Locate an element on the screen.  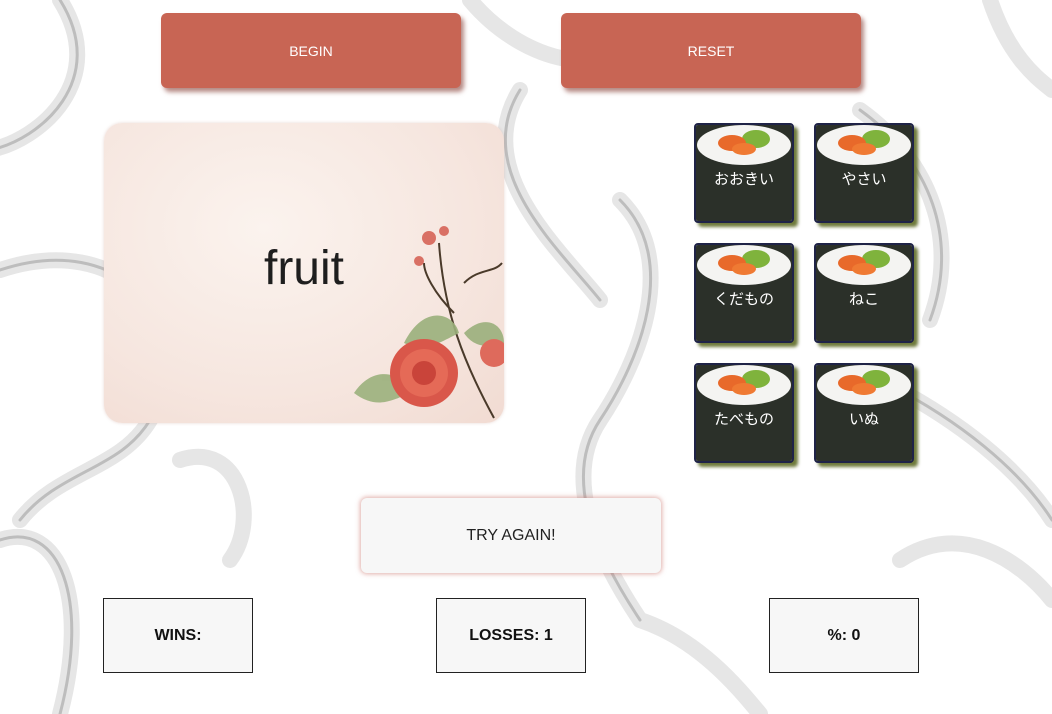
wins-counter: WINS: is located at coordinates (178, 635).